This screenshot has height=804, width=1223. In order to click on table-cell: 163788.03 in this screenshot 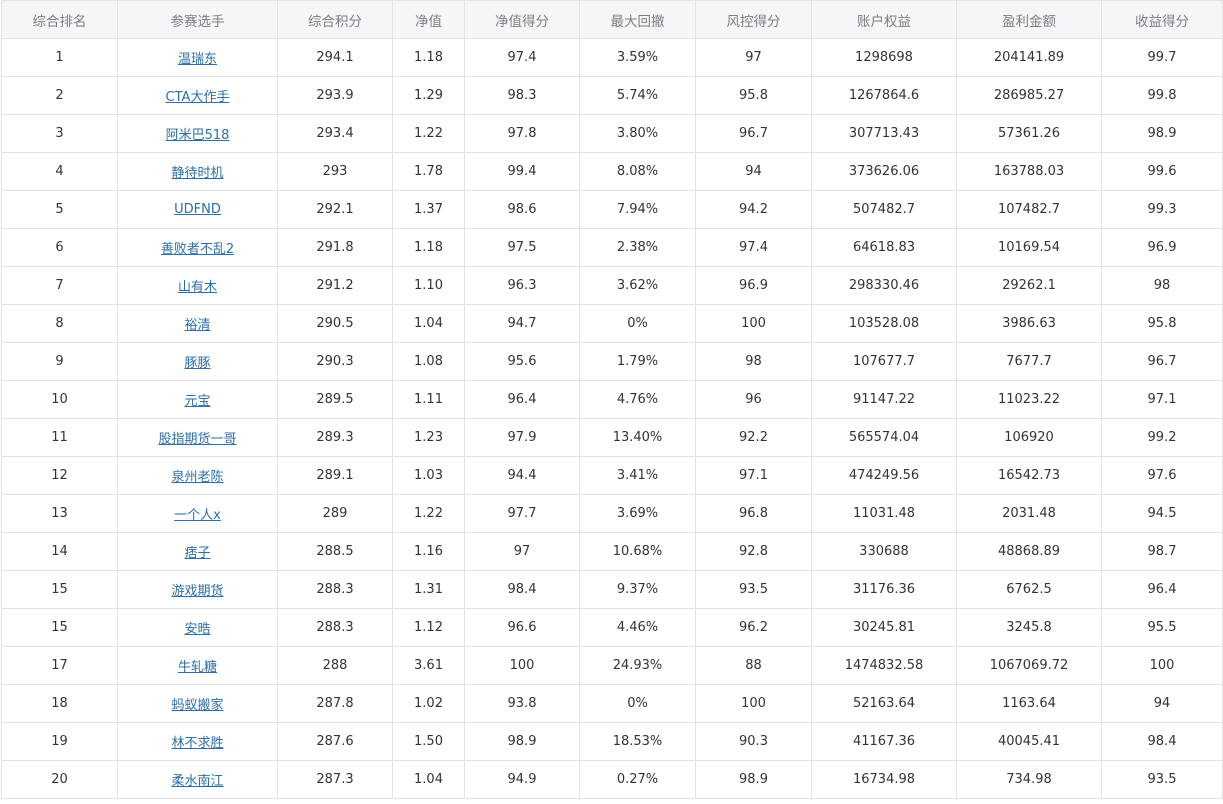, I will do `click(1029, 171)`.